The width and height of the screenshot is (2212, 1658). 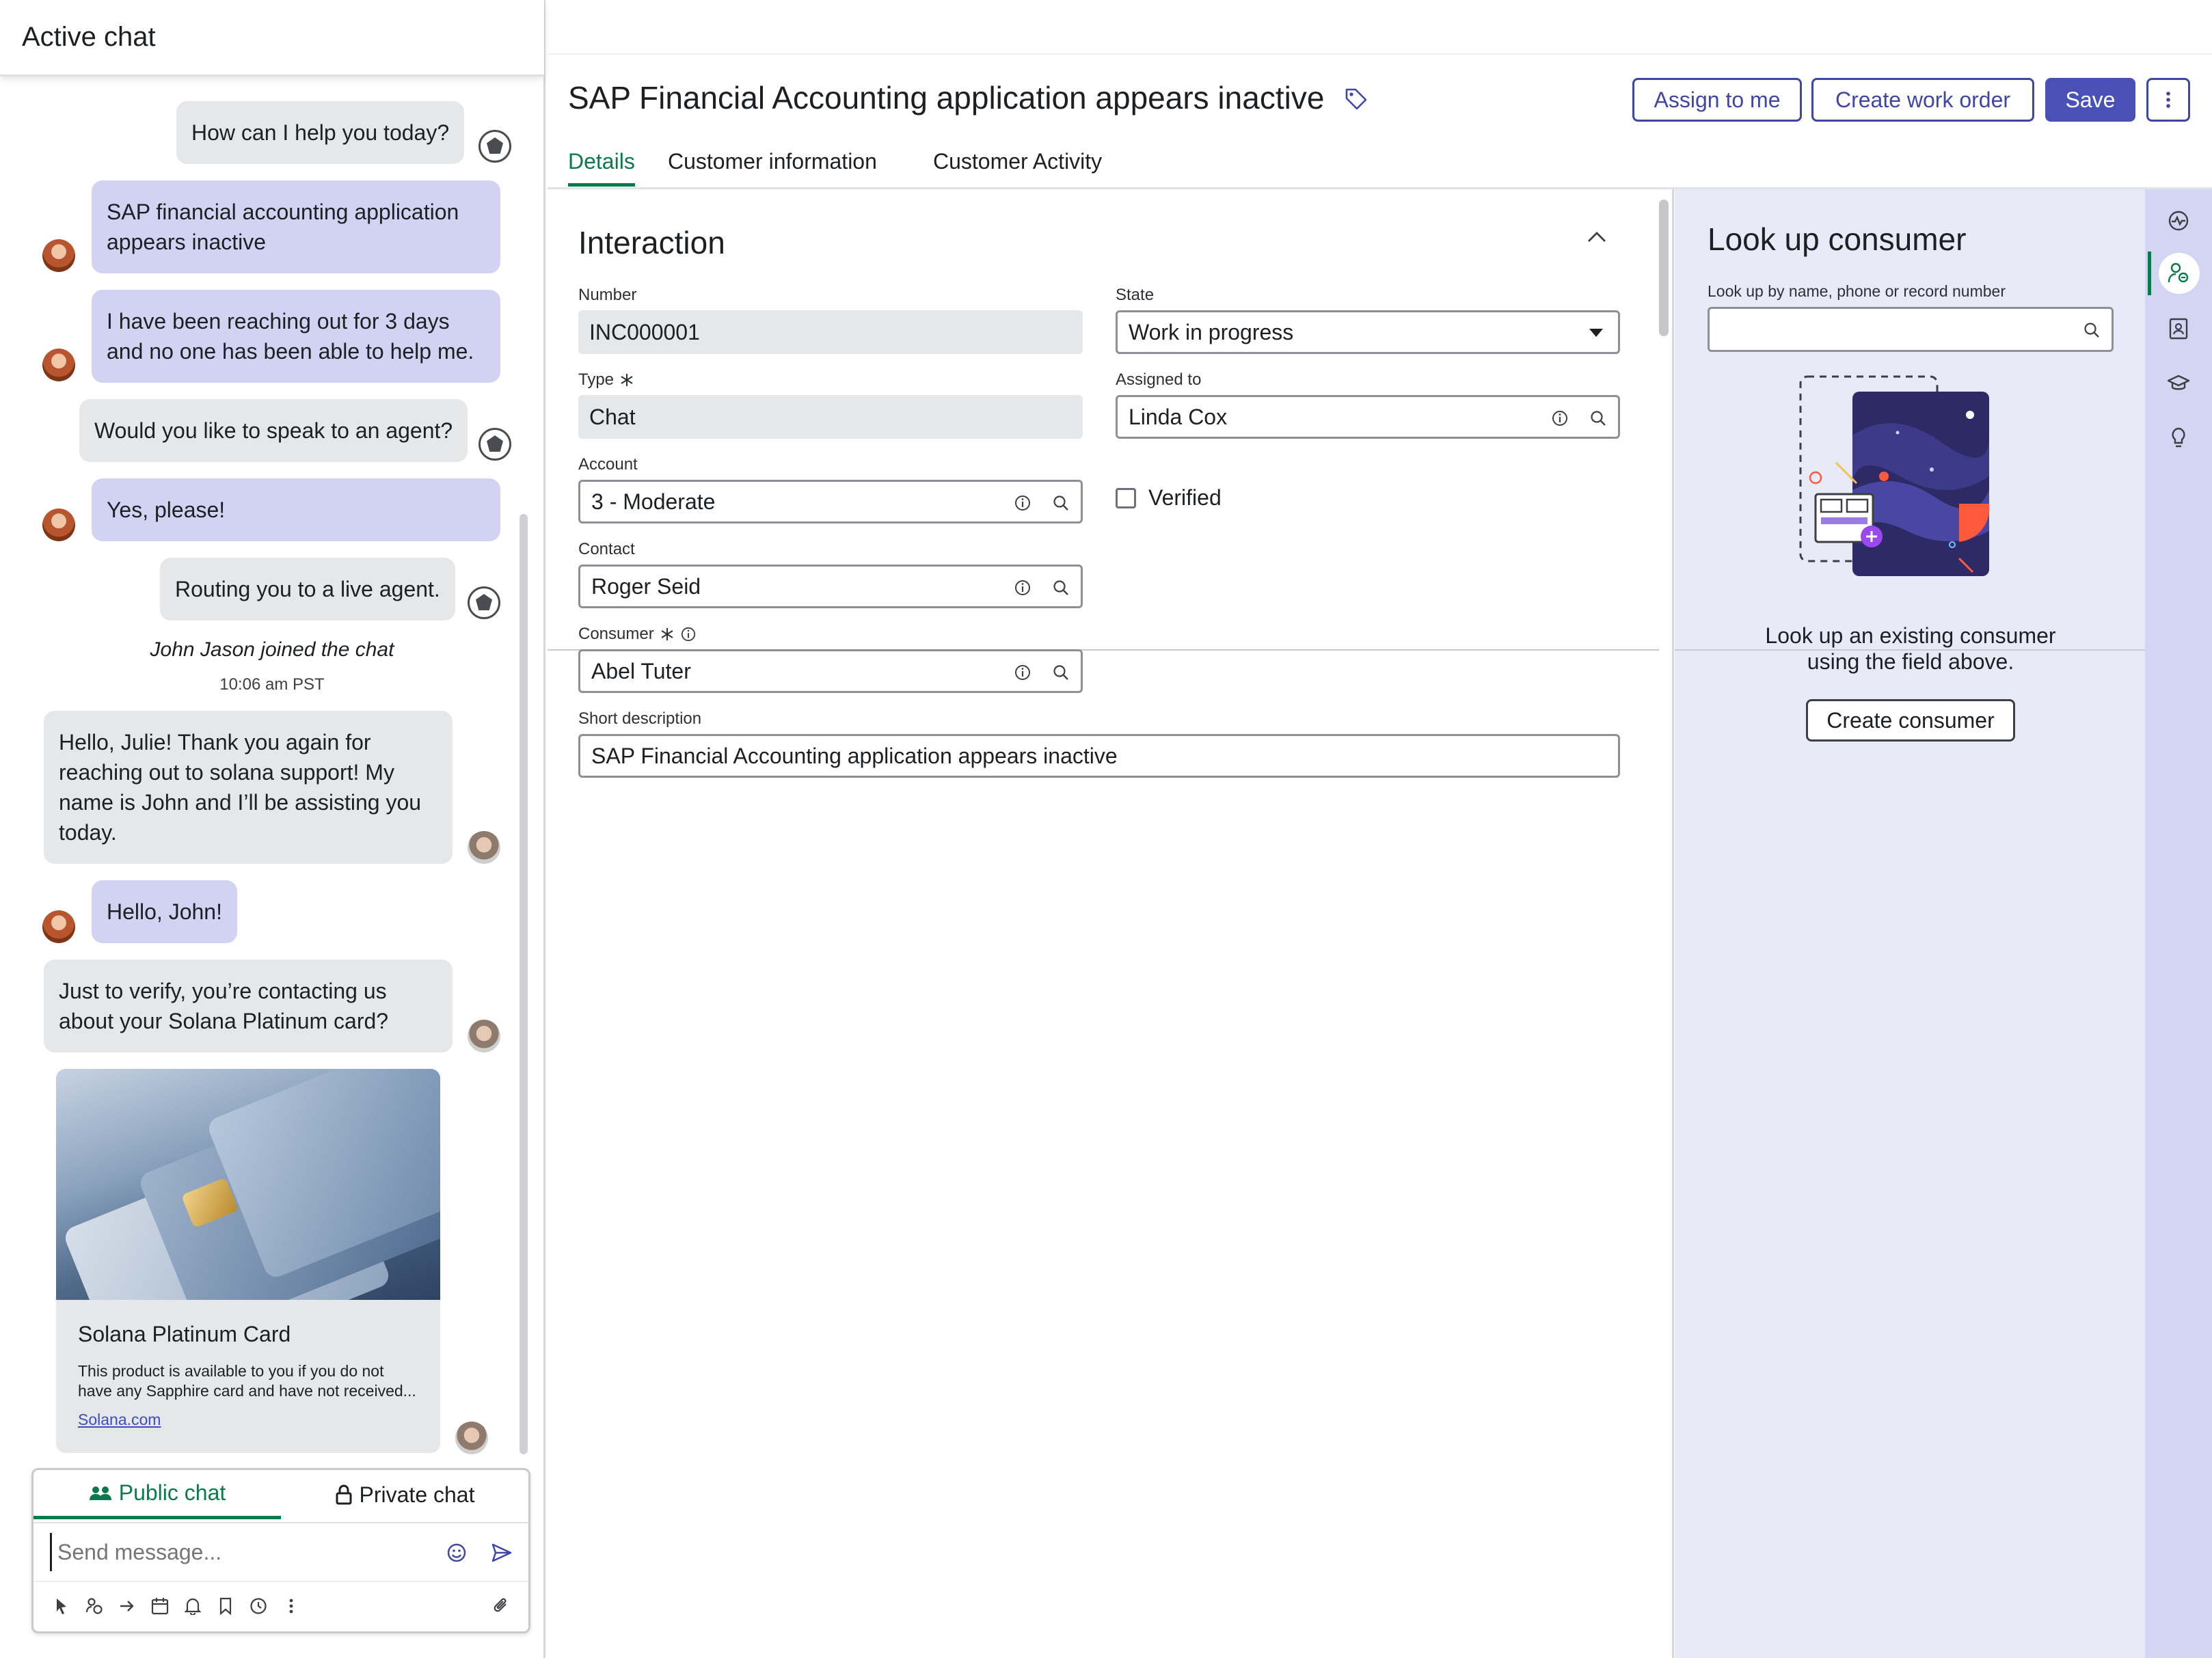 What do you see at coordinates (772, 161) in the screenshot?
I see `tab-customer-information: Customer information` at bounding box center [772, 161].